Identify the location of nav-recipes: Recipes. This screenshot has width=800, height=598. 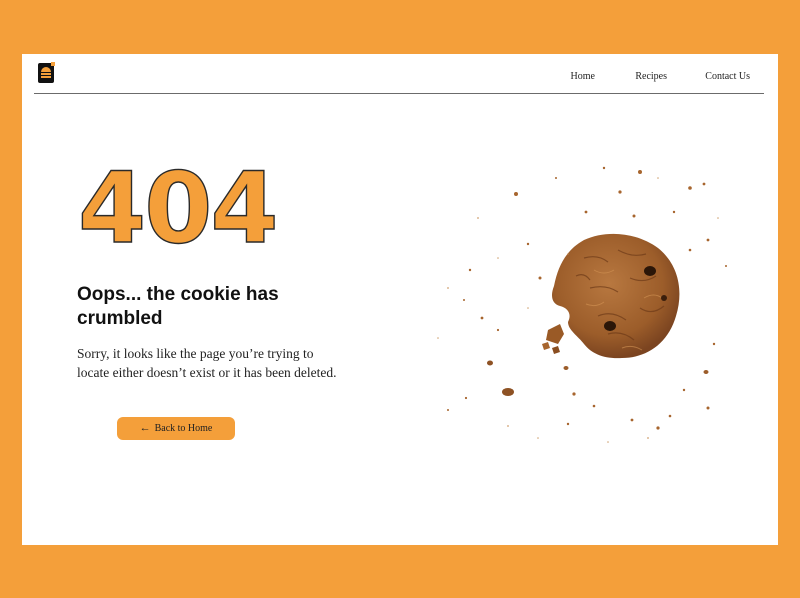
(651, 76).